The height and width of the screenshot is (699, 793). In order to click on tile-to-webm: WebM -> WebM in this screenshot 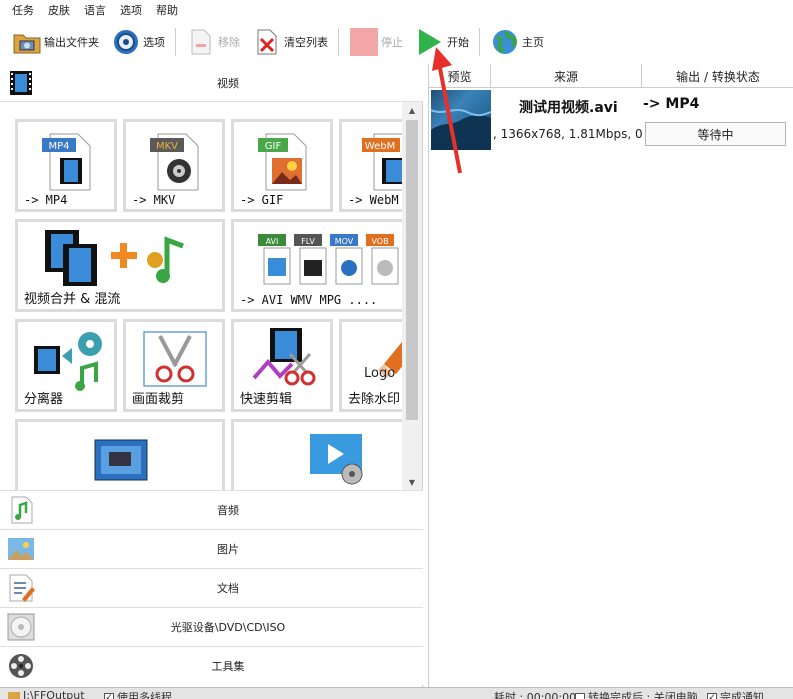, I will do `click(370, 165)`.